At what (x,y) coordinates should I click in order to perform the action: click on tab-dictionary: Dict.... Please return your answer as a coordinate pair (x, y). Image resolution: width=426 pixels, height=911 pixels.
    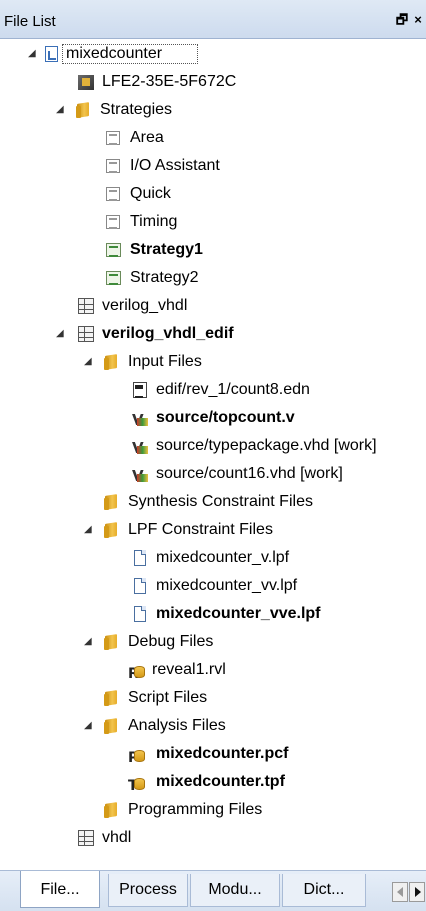
    Looking at the image, I should click on (324, 890).